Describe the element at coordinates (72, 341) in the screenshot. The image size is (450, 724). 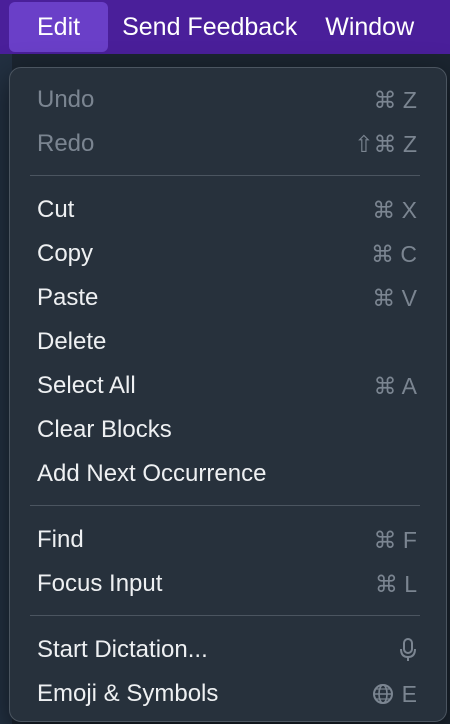
I see `menu-item-label: Delete` at that location.